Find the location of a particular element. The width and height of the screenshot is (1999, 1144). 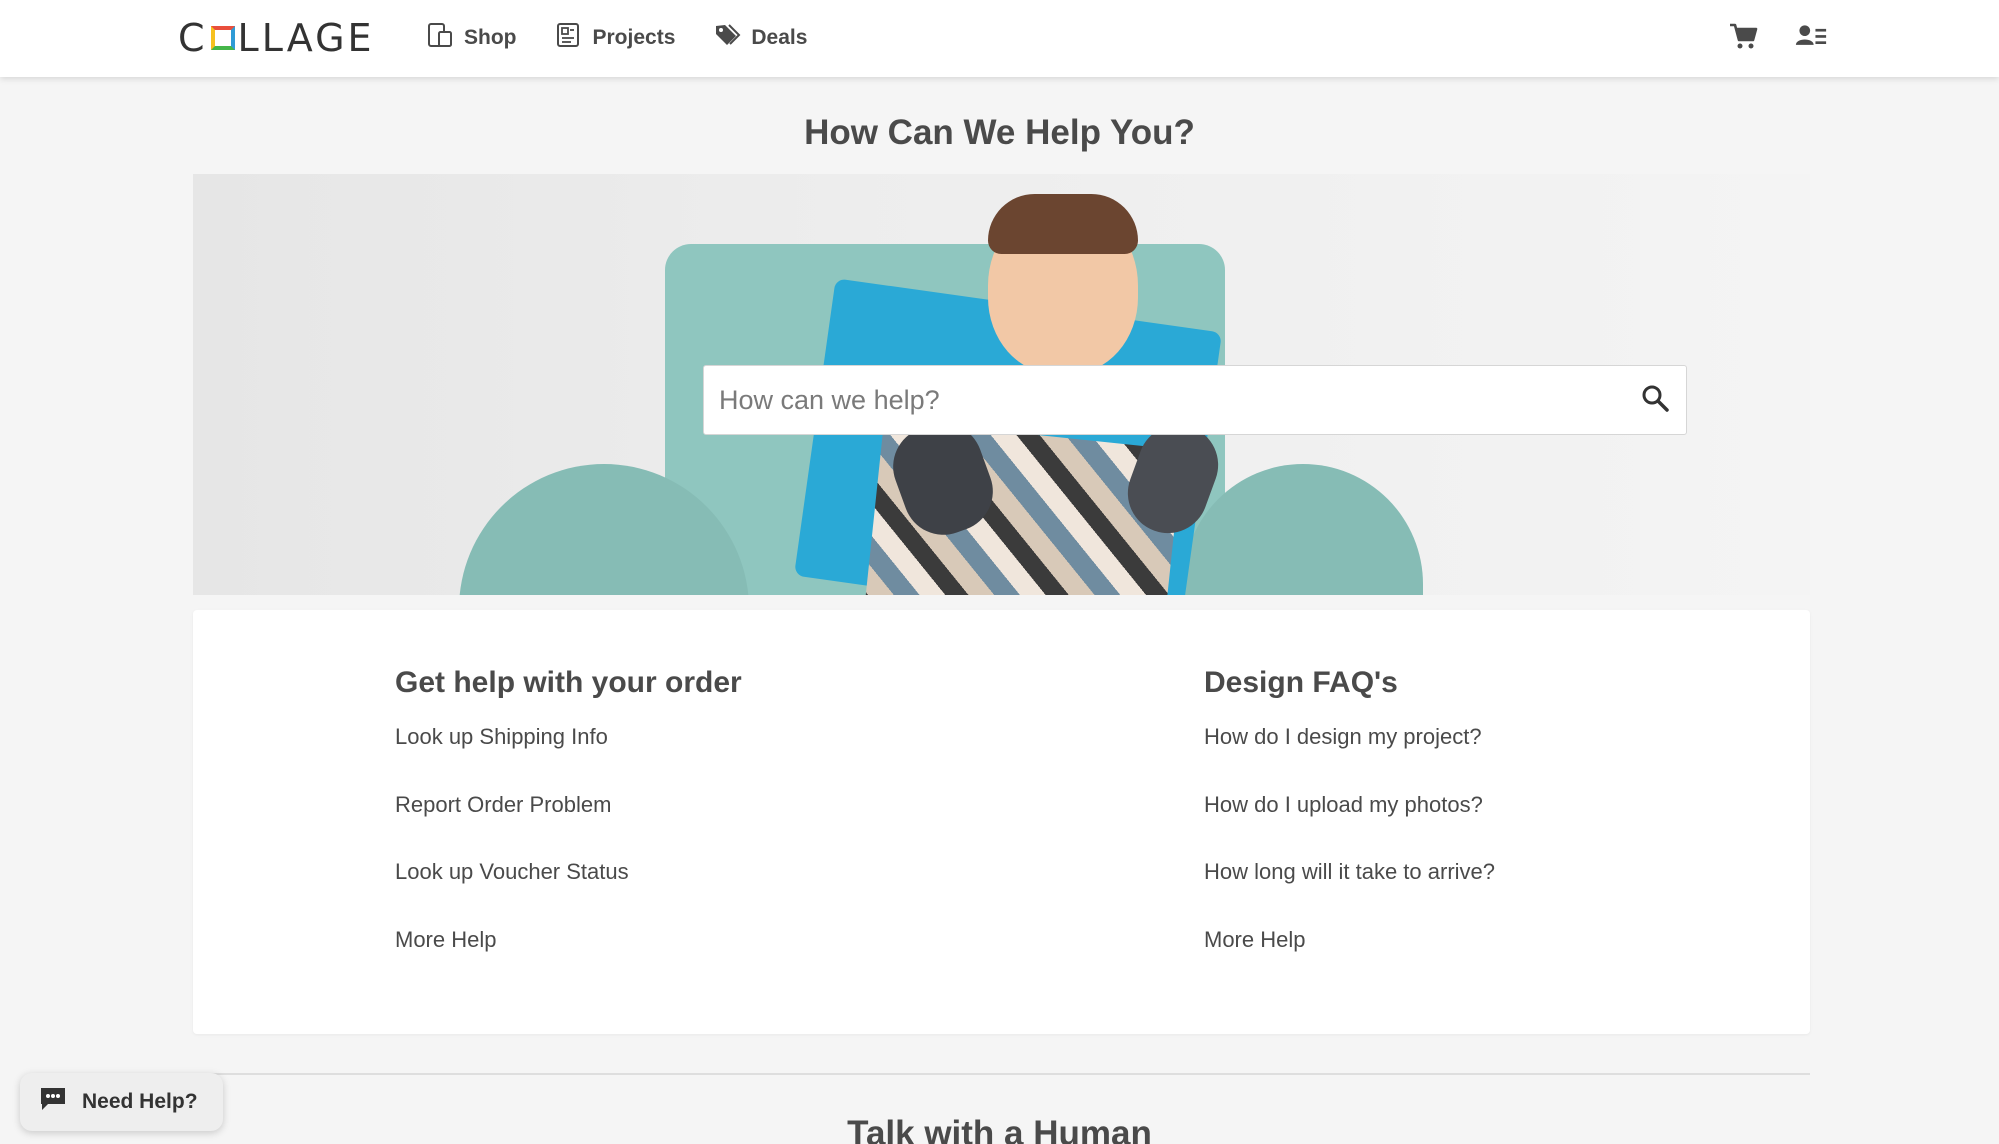

design-faq-heading: Design FAQ's is located at coordinates (1301, 682).